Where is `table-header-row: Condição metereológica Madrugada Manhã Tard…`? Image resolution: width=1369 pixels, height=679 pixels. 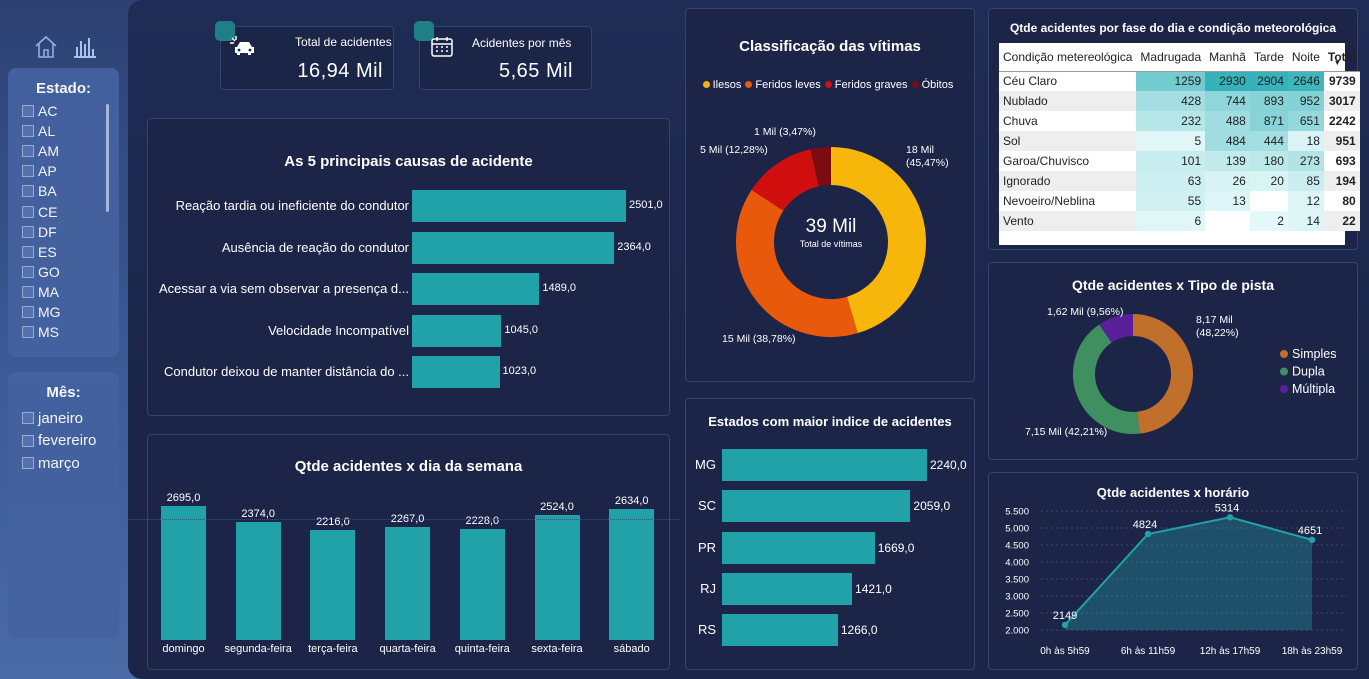
table-header-row: Condição metereológica Madrugada Manhã Tard… is located at coordinates (1179, 57).